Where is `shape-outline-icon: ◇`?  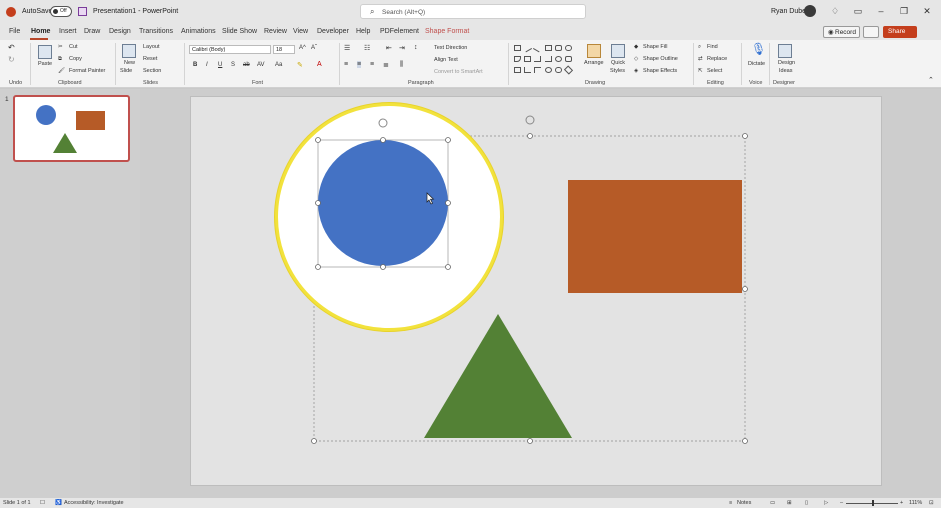
shape-outline-icon: ◇ is located at coordinates (636, 59).